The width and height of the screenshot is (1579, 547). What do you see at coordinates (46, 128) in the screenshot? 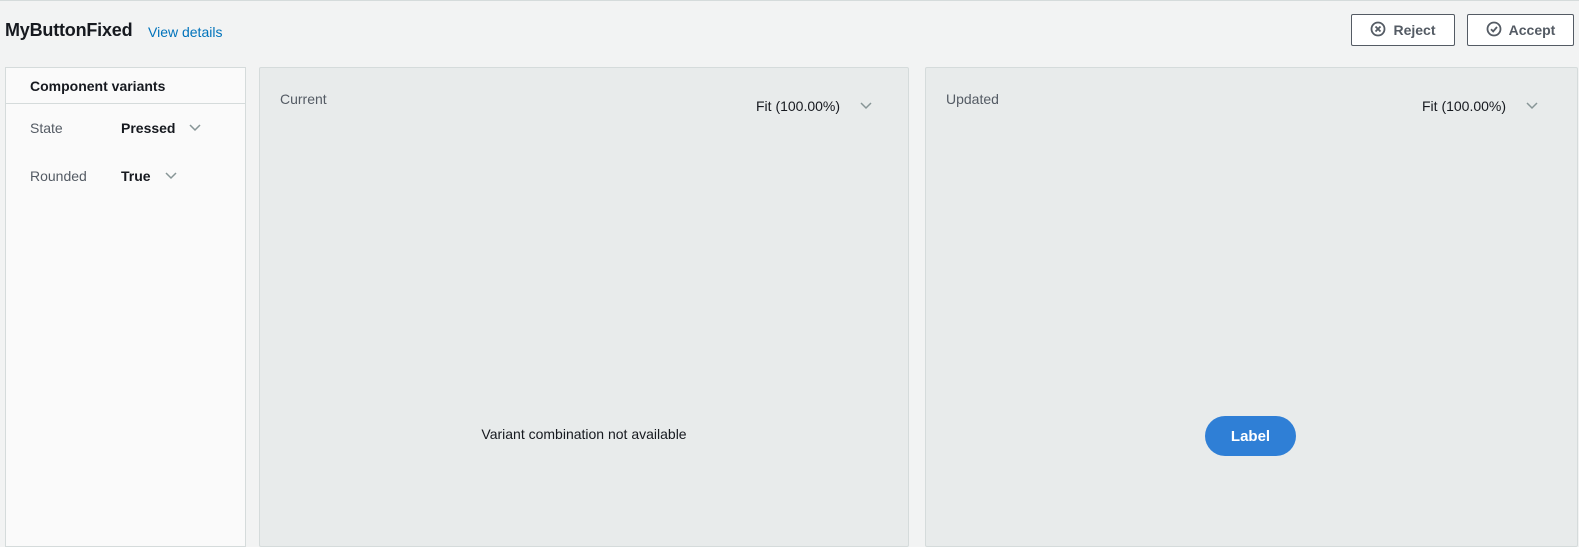
I see `variant-label-state: State` at bounding box center [46, 128].